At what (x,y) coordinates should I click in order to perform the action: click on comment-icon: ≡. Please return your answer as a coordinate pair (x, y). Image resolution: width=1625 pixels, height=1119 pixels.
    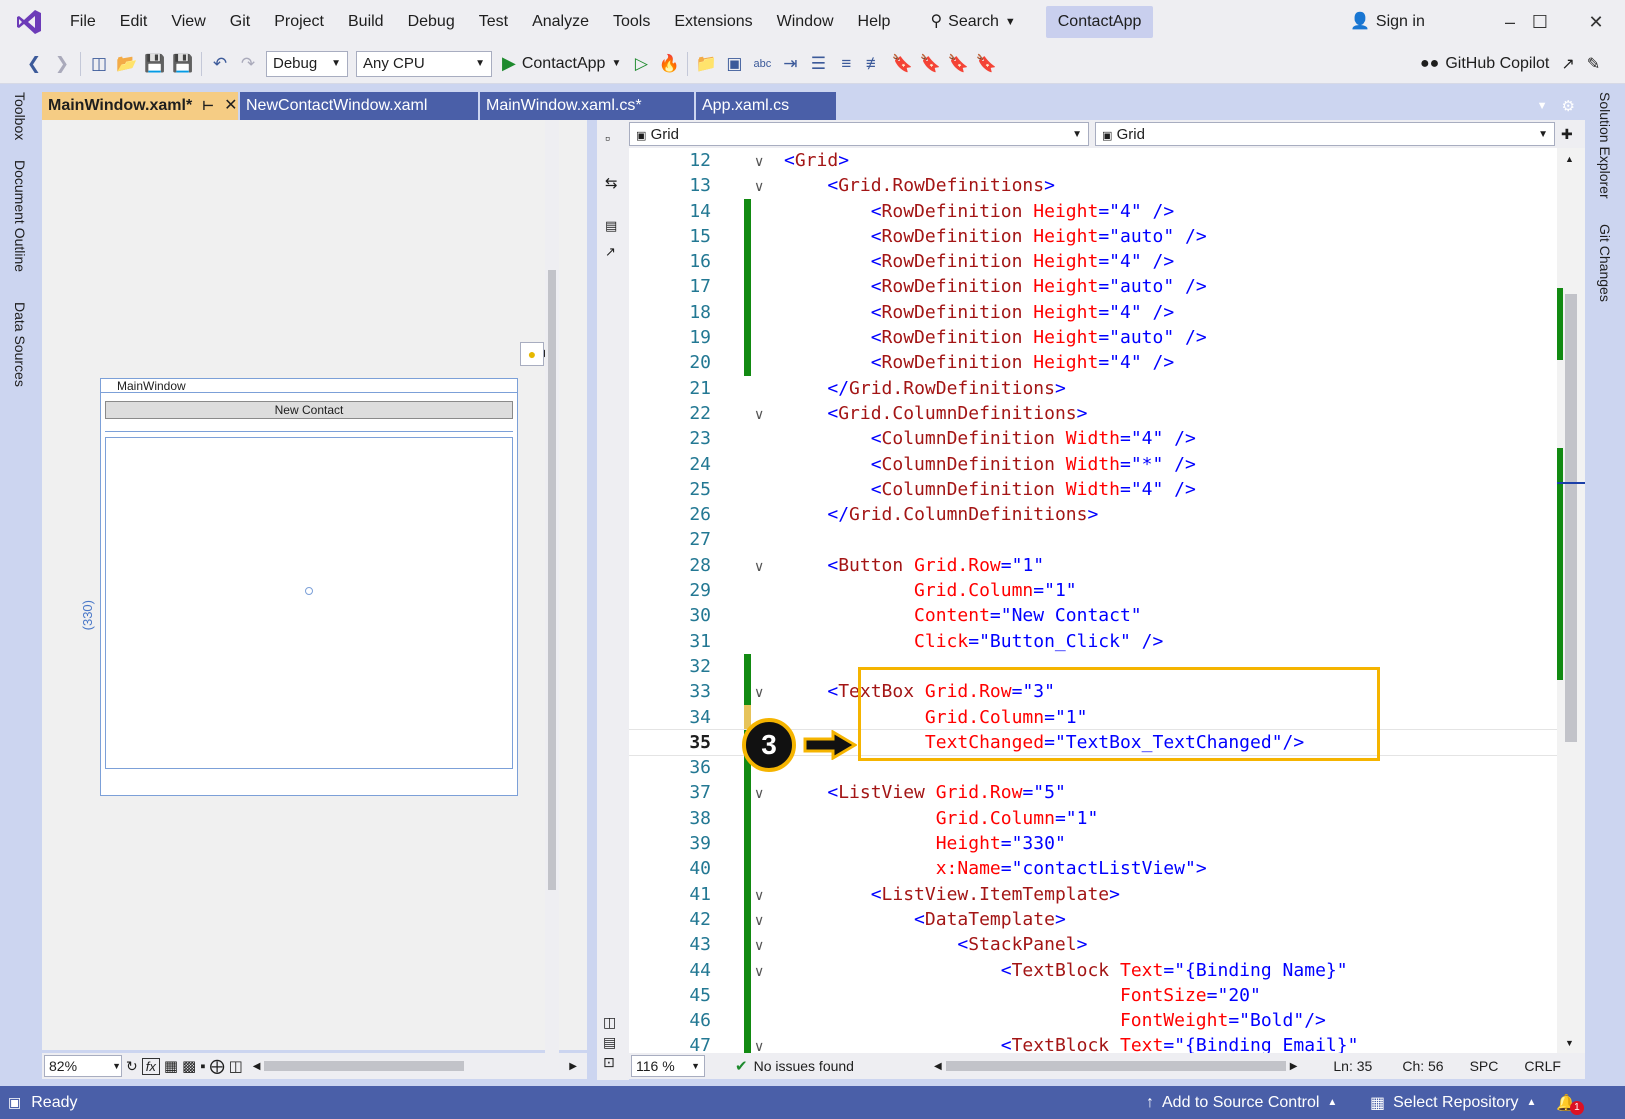
    Looking at the image, I should click on (846, 64).